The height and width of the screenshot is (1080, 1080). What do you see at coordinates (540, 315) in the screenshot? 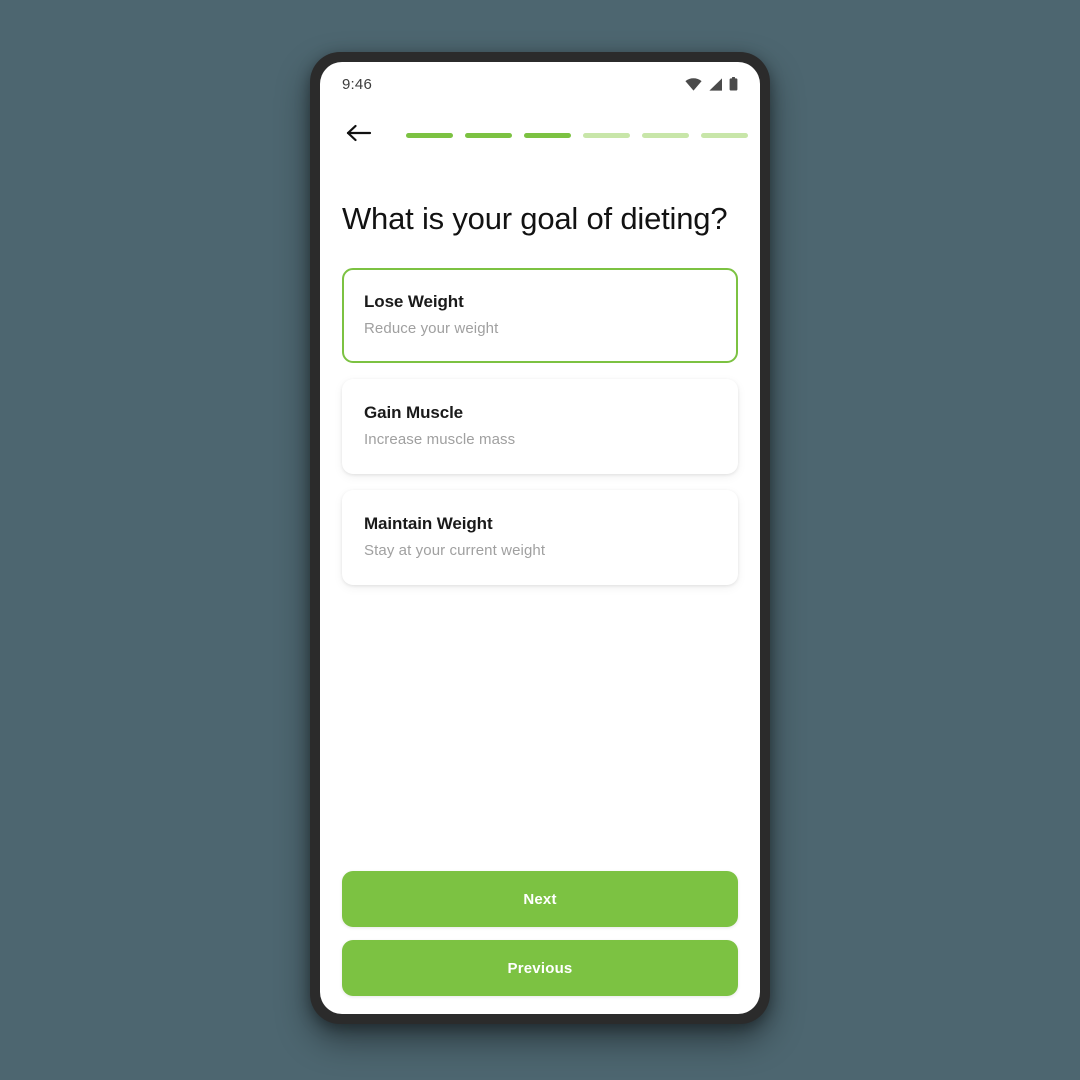
I see `goal-option-card: Lose Weight Reduce your weight` at bounding box center [540, 315].